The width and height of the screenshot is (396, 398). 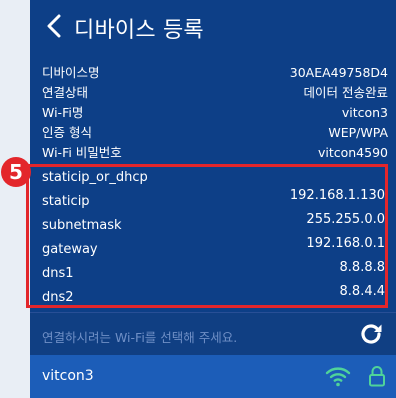 What do you see at coordinates (338, 377) in the screenshot?
I see `wifi-signal-icon` at bounding box center [338, 377].